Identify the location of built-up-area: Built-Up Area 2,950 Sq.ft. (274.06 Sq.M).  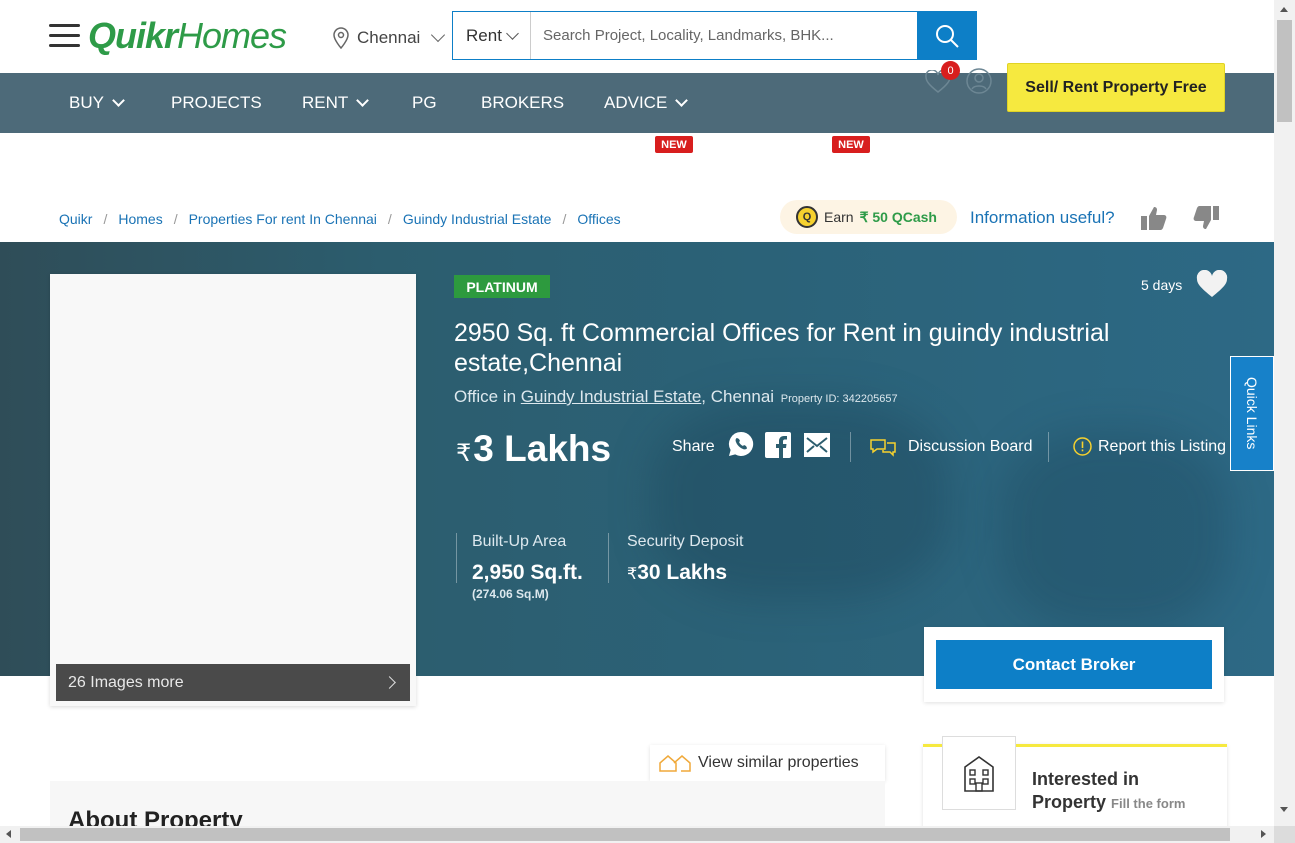
(527, 567).